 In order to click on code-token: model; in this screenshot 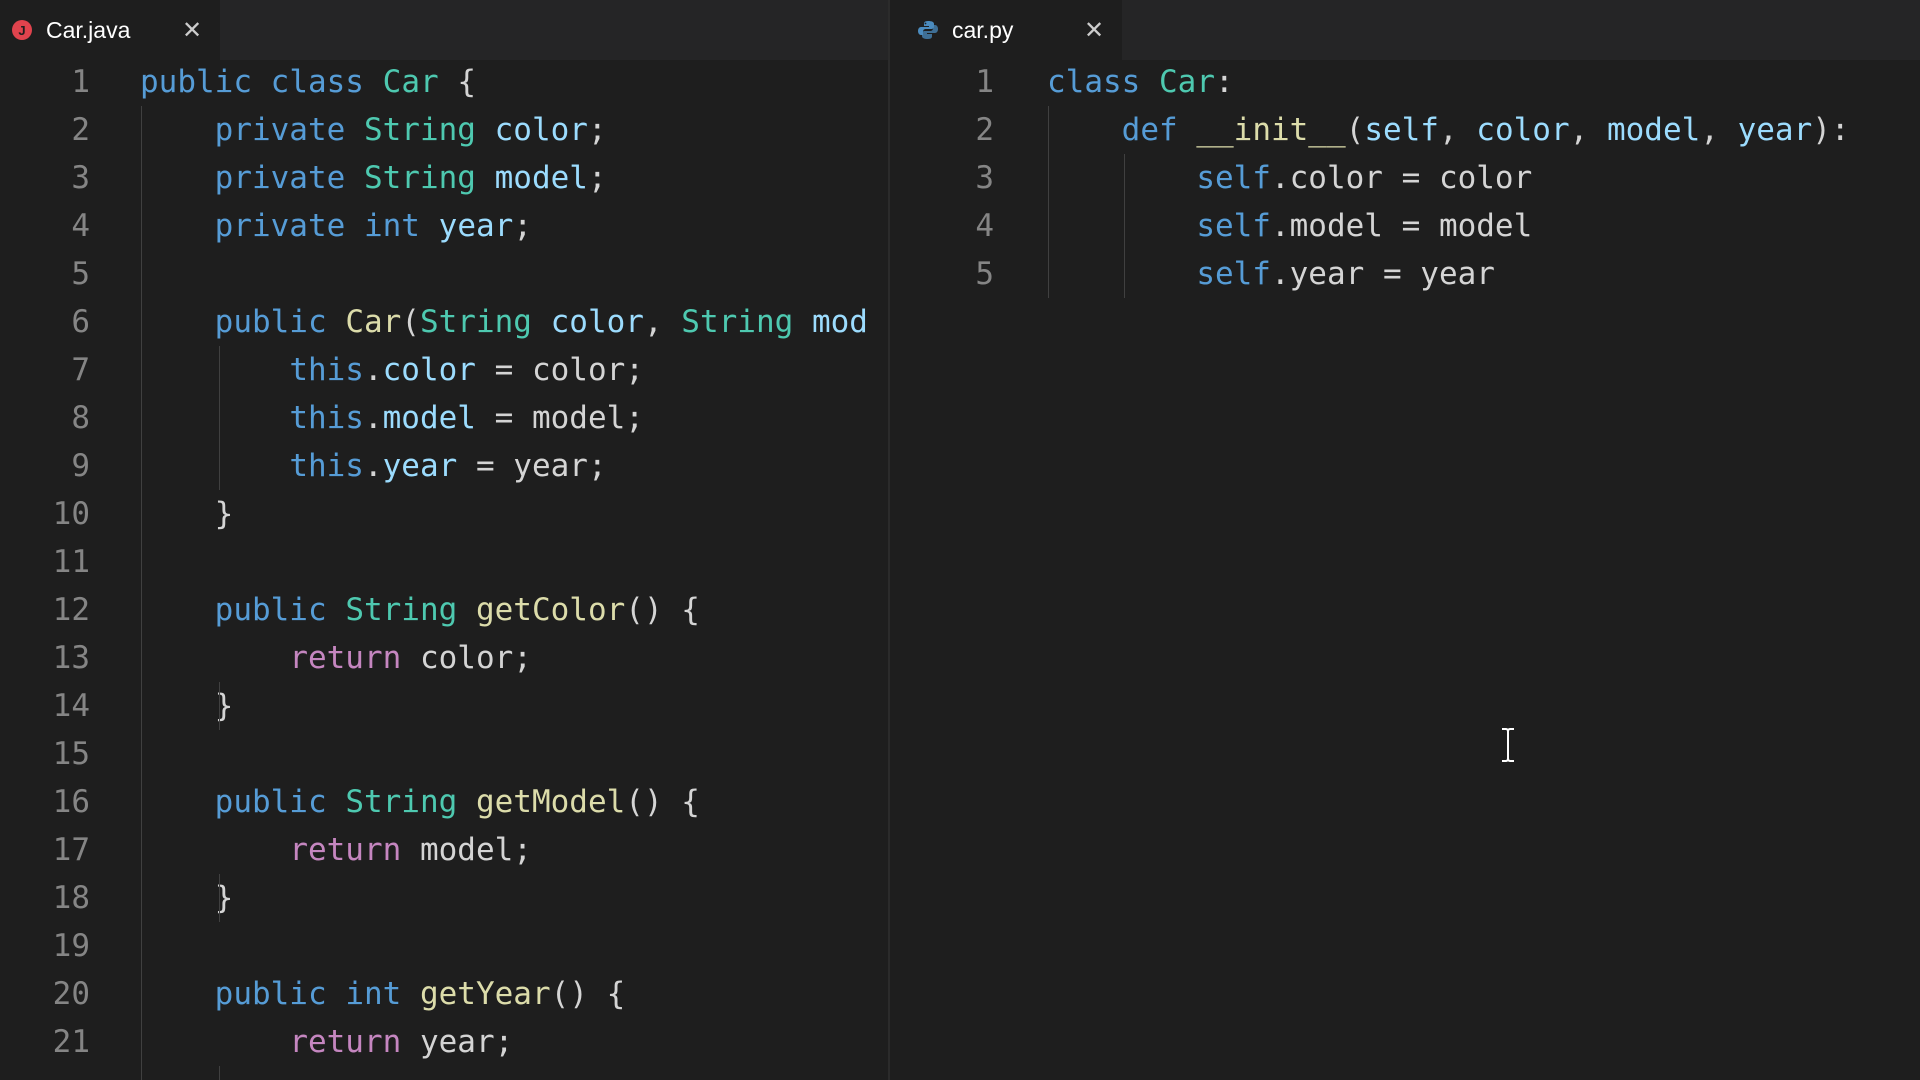, I will do `click(466, 850)`.